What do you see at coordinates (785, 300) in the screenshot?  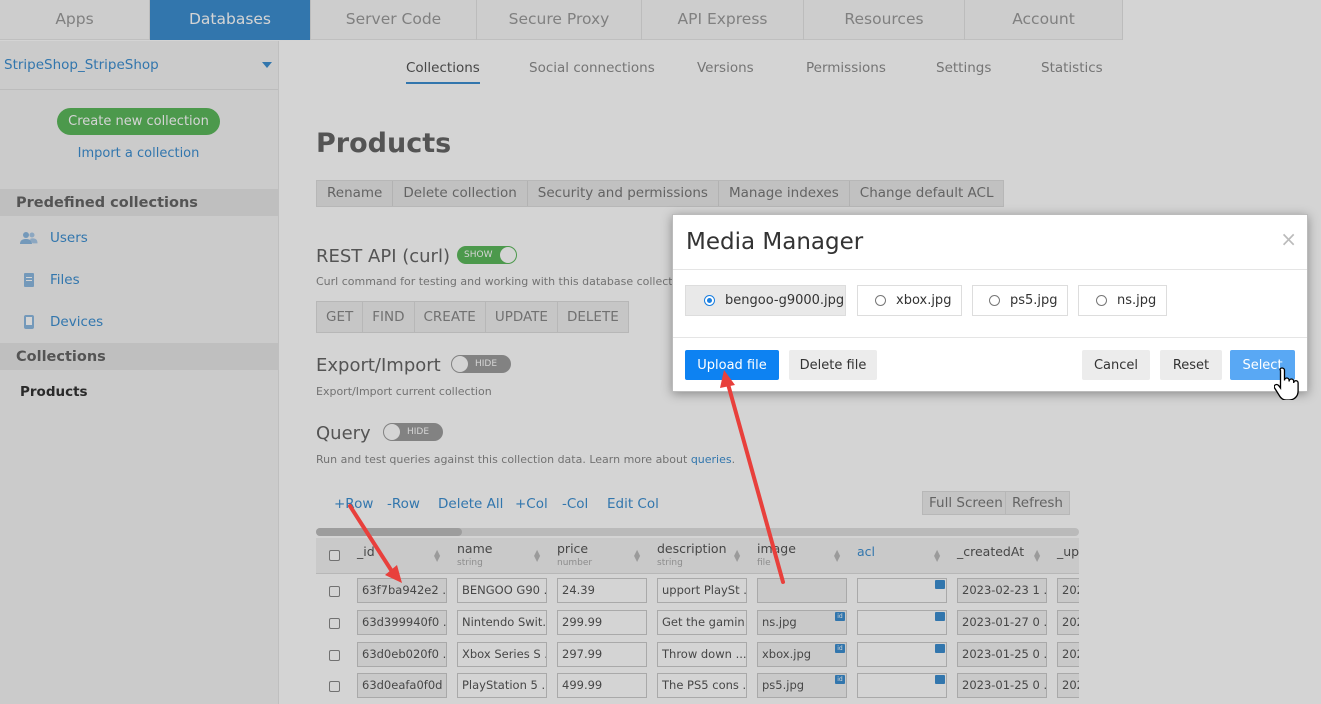 I see `file-name: bengoo-g9000.jpg` at bounding box center [785, 300].